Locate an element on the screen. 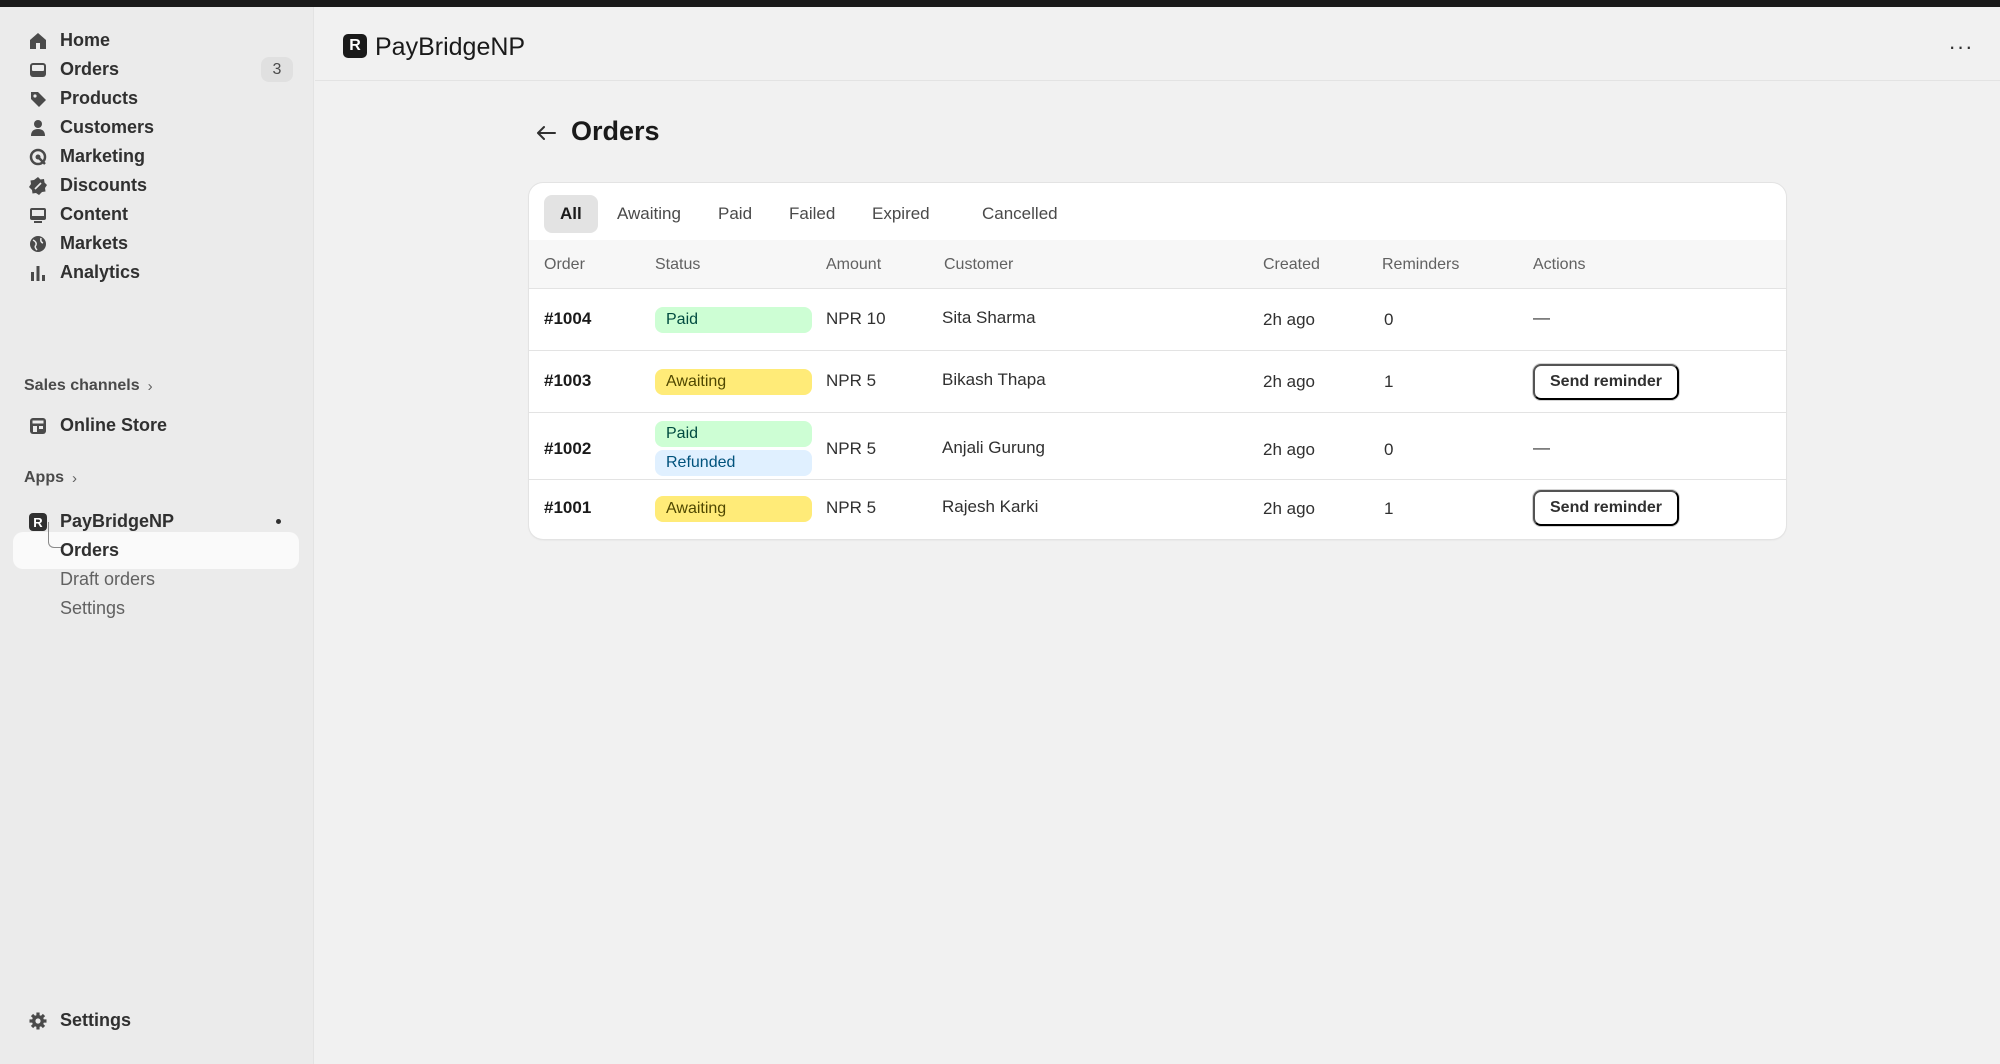  discount-icon is located at coordinates (38, 186).